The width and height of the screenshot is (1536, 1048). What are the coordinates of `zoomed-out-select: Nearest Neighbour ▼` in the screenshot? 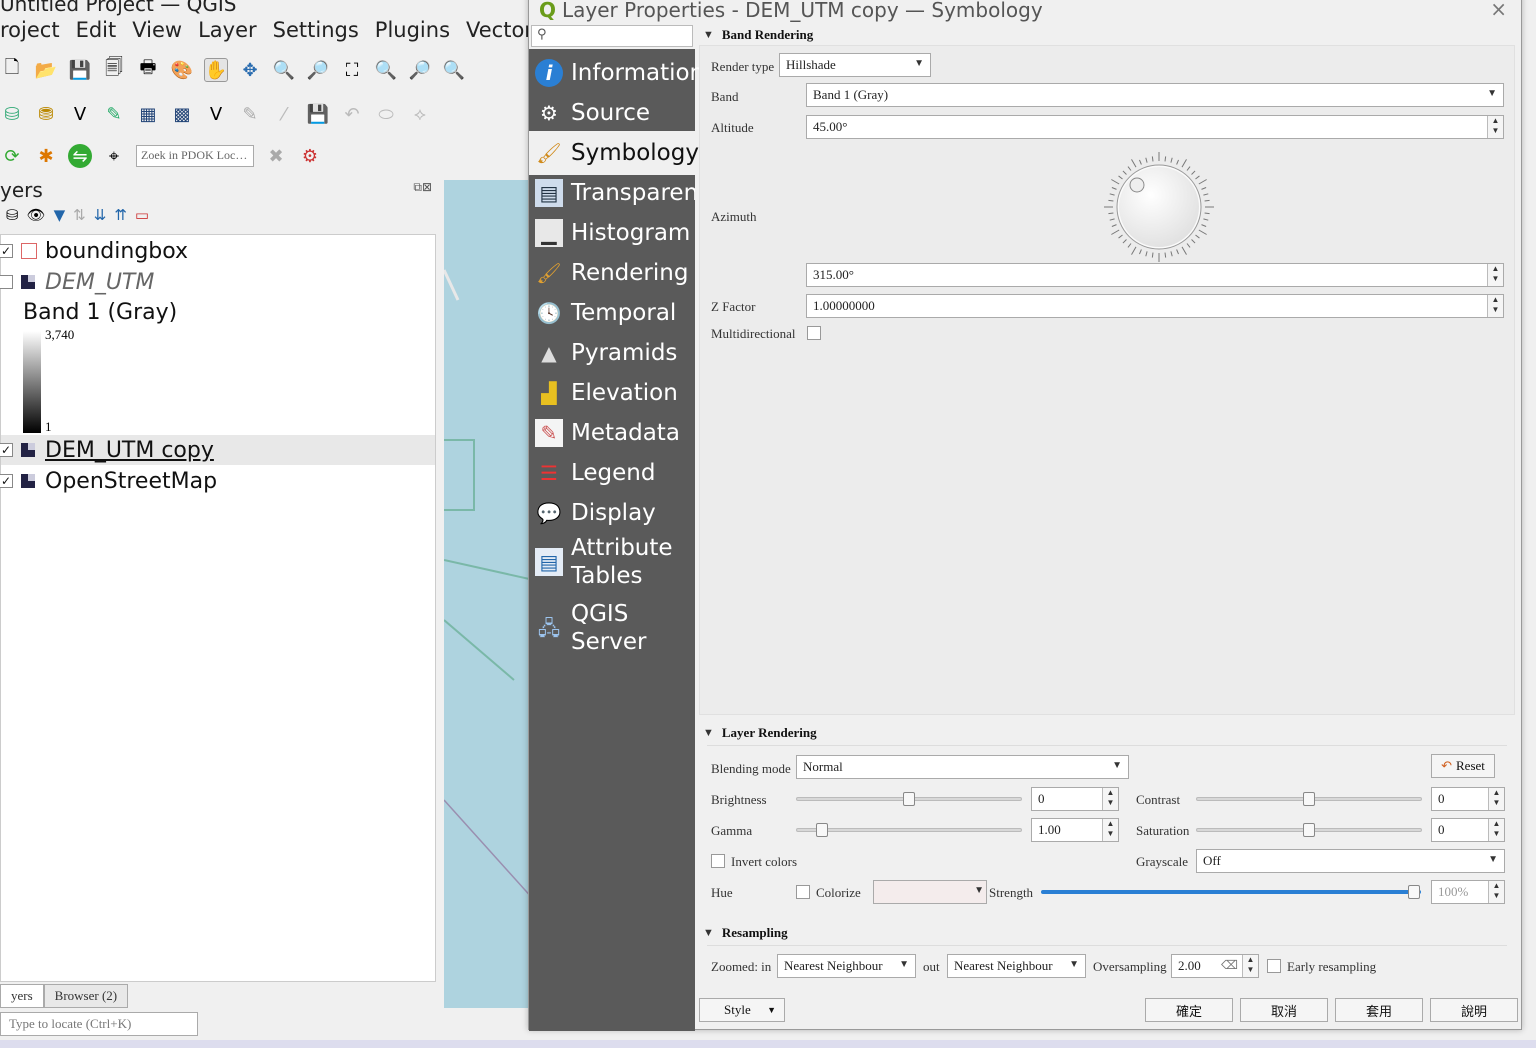 It's located at (1016, 966).